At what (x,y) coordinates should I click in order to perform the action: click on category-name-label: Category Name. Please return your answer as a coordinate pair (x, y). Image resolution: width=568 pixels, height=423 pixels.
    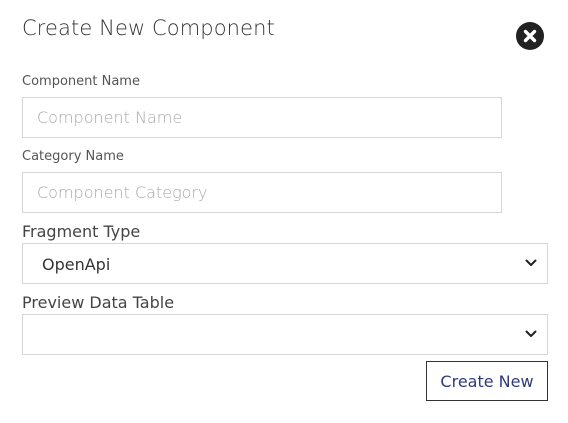
    Looking at the image, I should click on (73, 156).